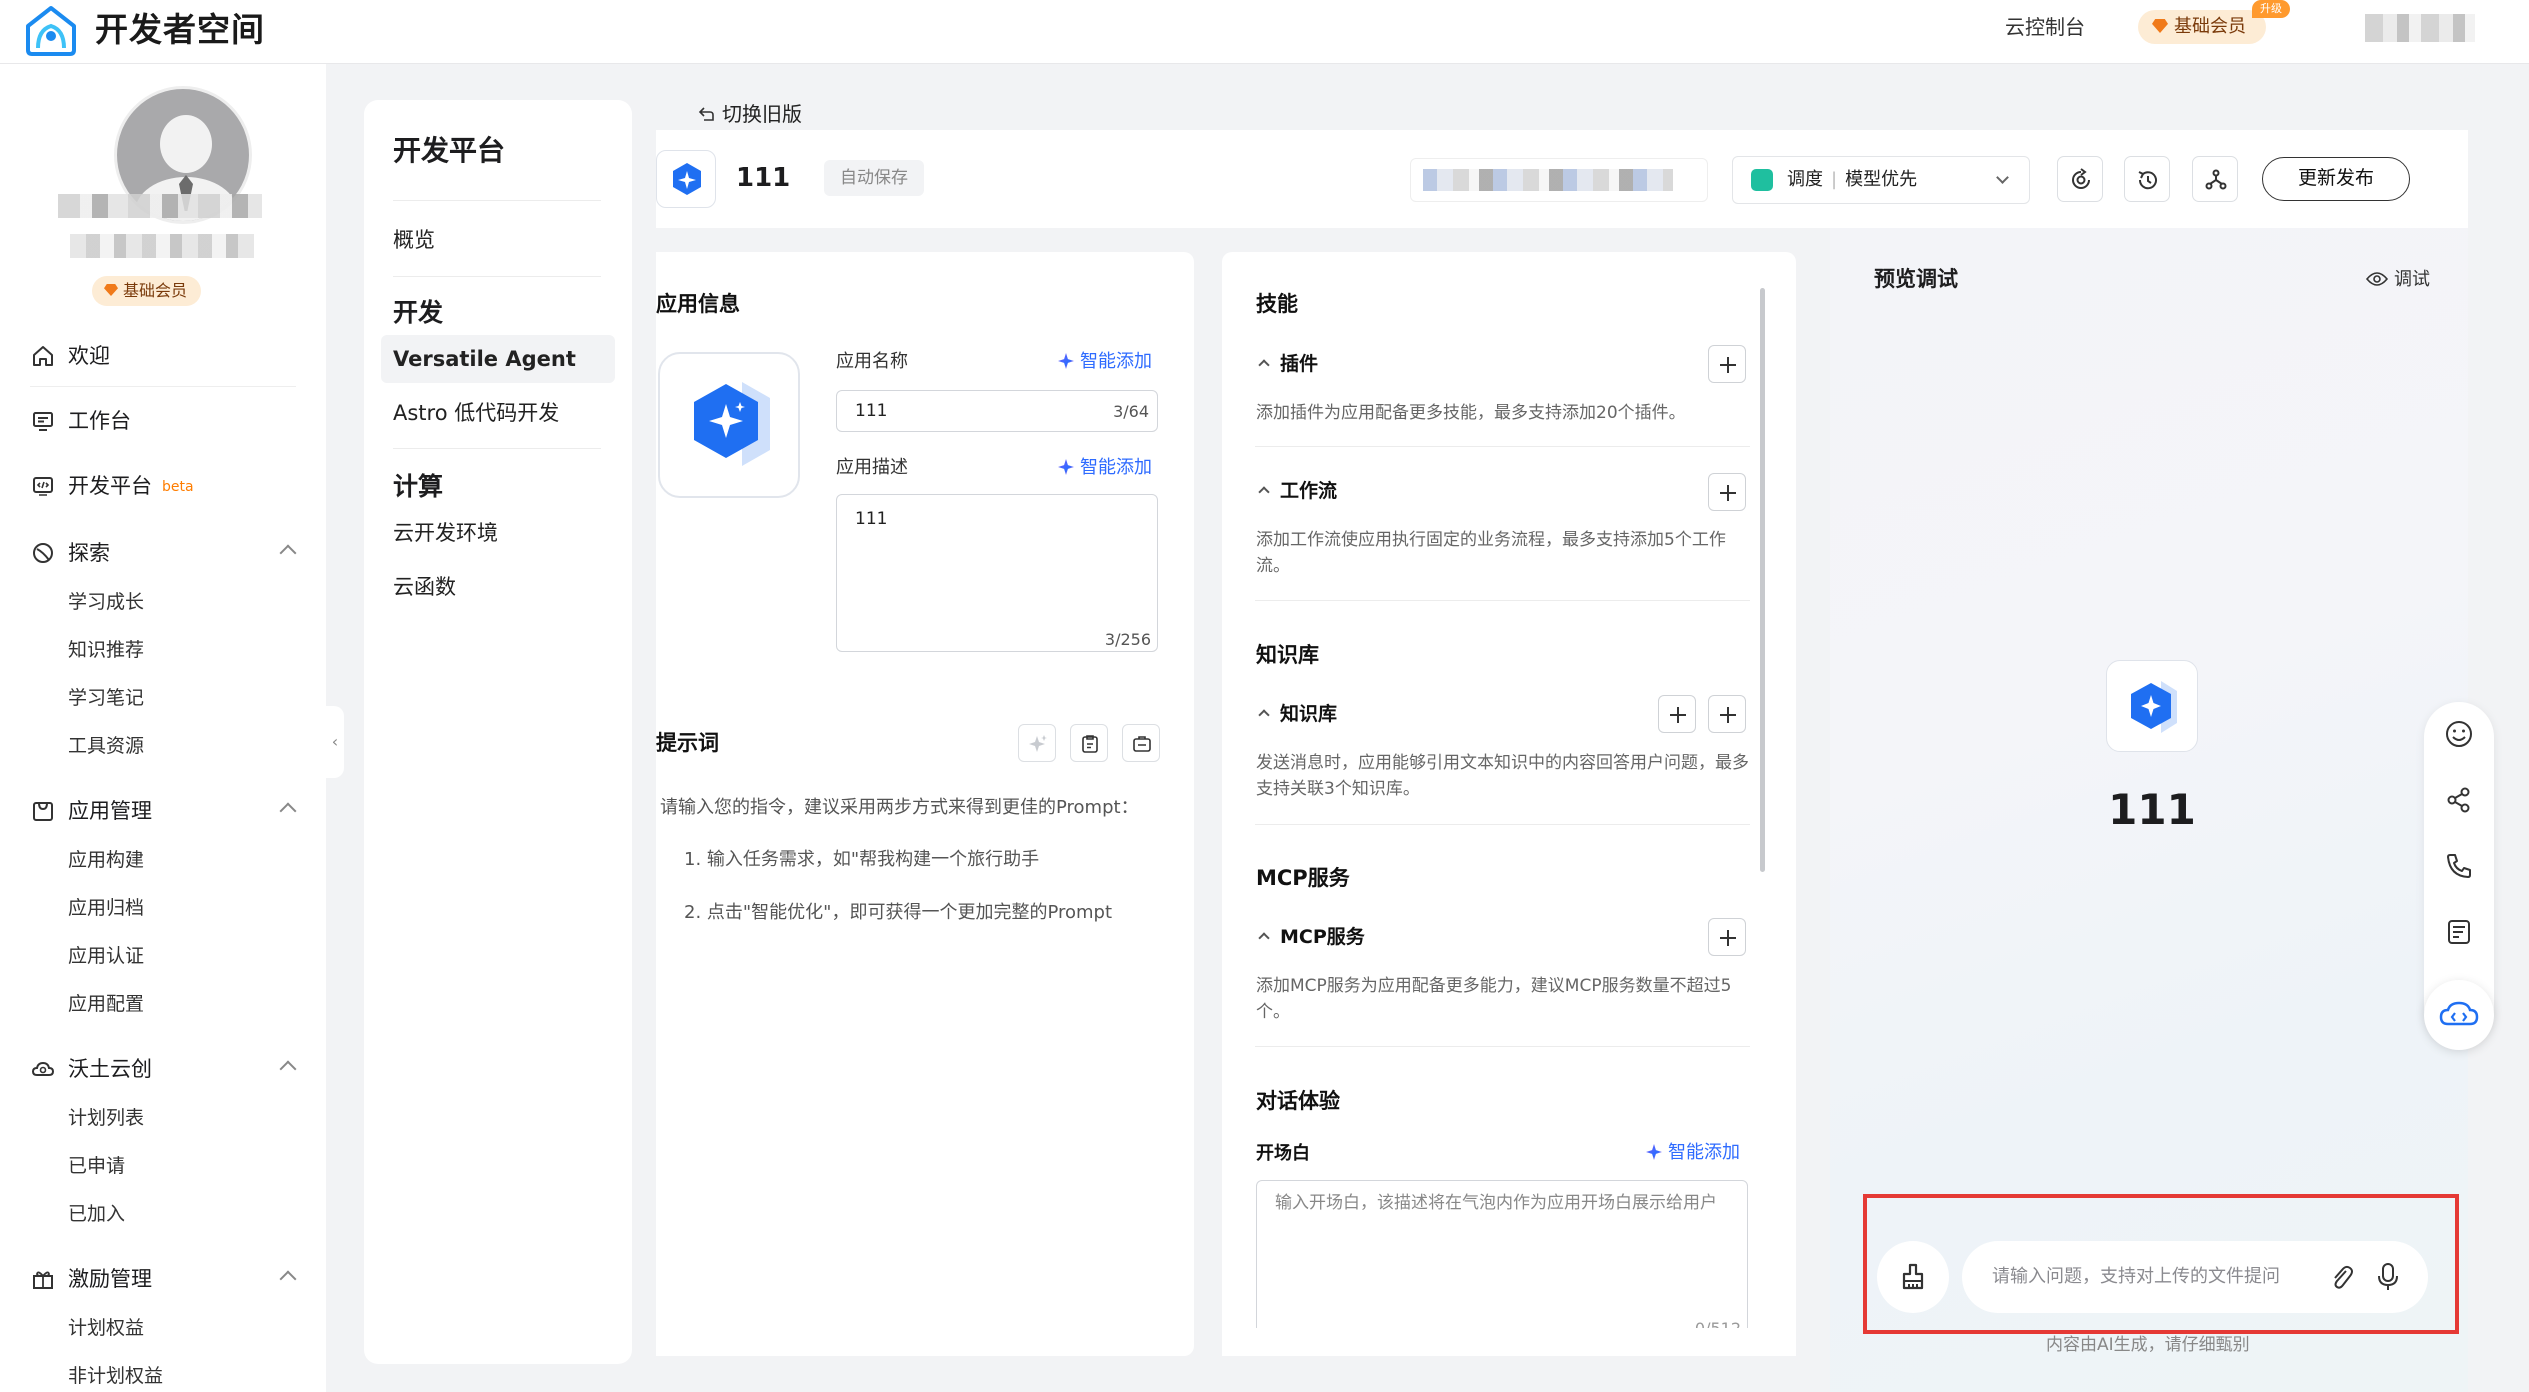 Image resolution: width=2529 pixels, height=1392 pixels. I want to click on app-logo-icon, so click(687, 179).